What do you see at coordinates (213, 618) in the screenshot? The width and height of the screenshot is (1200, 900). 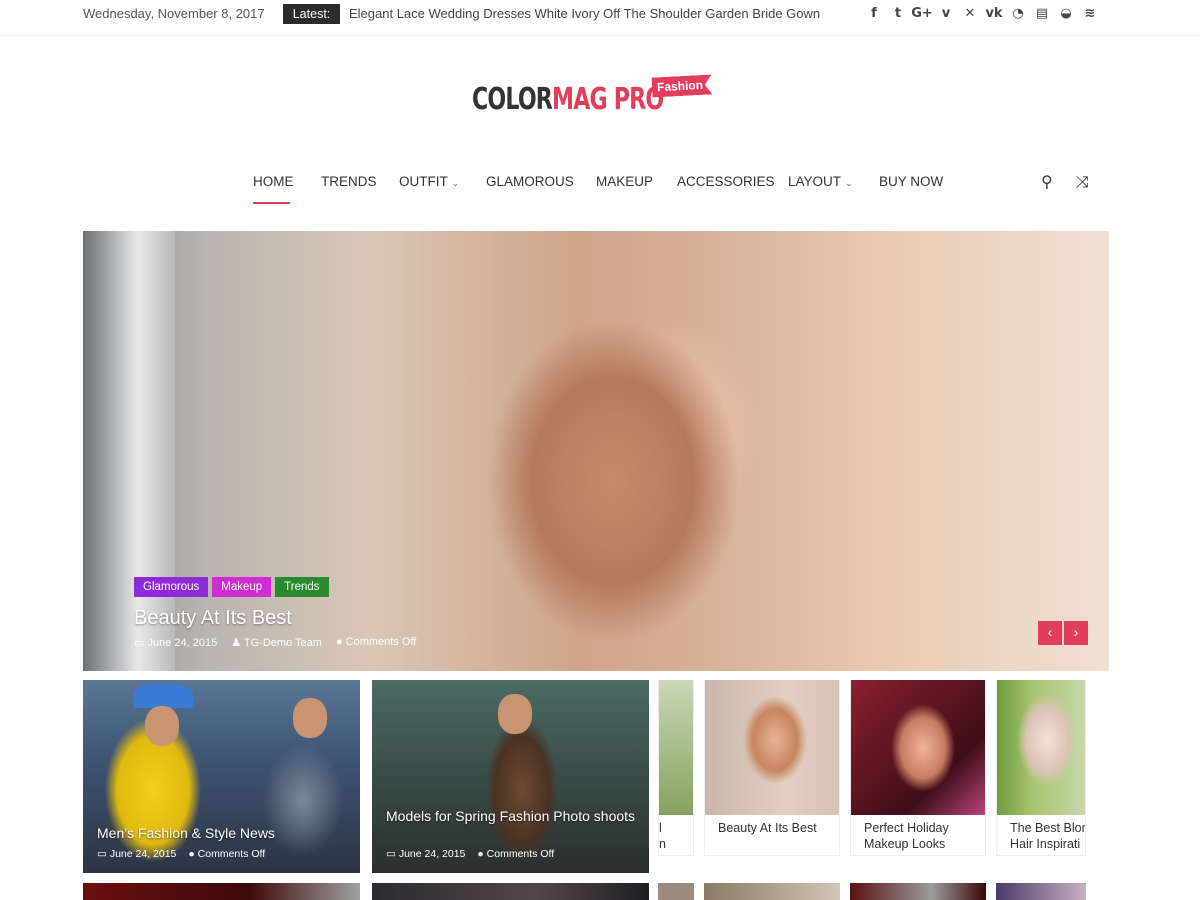 I see `hero-title: Beauty At Its Best` at bounding box center [213, 618].